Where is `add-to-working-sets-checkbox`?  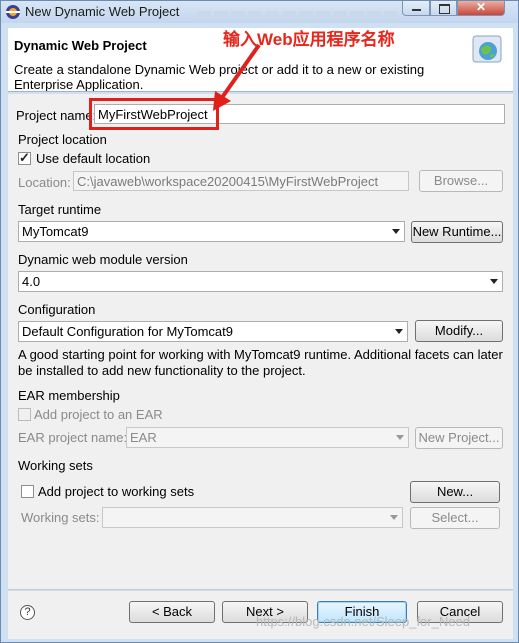
add-to-working-sets-checkbox is located at coordinates (27, 491).